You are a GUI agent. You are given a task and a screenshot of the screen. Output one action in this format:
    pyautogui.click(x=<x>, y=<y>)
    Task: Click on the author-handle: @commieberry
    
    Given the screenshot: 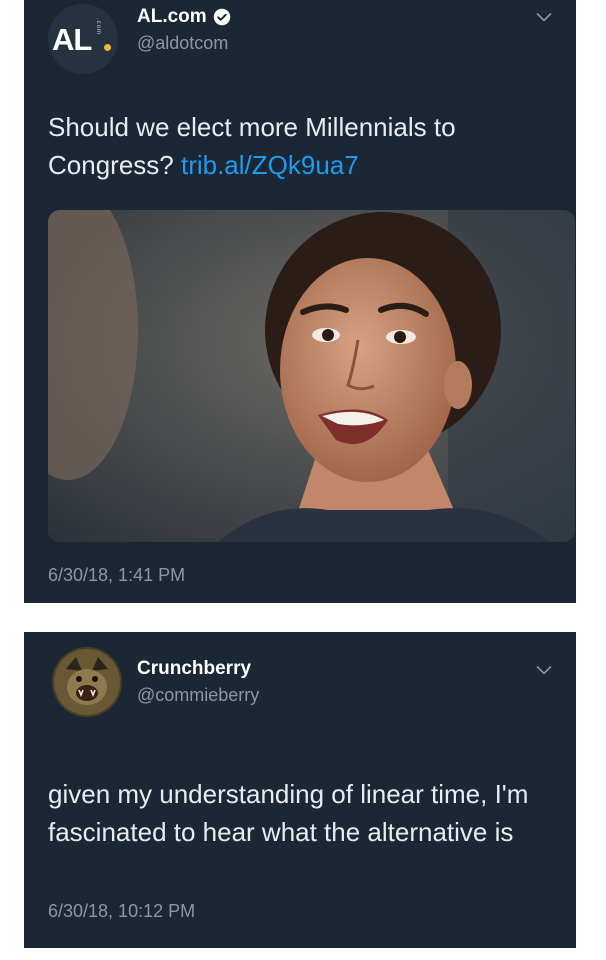 What is the action you would take?
    pyautogui.click(x=198, y=695)
    